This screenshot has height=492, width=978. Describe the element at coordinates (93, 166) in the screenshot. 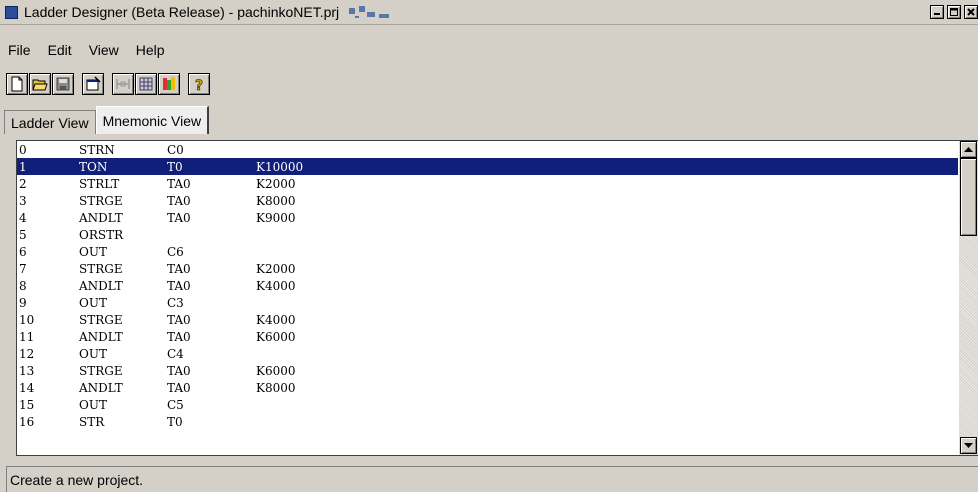

I see `row-instruction: TON` at that location.